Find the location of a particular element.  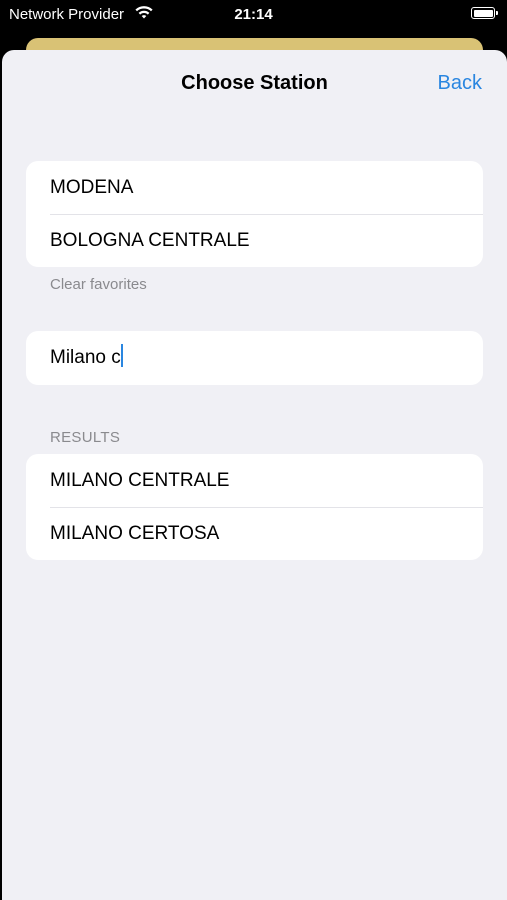

favorite-item-modena: MODENA is located at coordinates (254, 187).